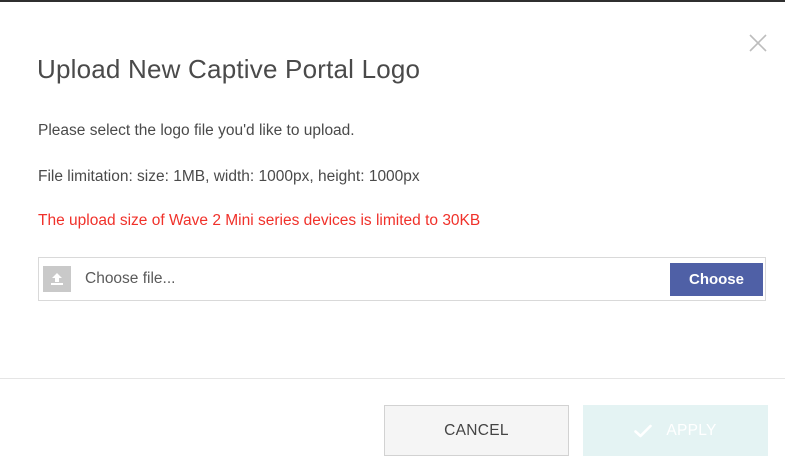 The height and width of the screenshot is (458, 785). I want to click on file-picker: Choose, so click(402, 279).